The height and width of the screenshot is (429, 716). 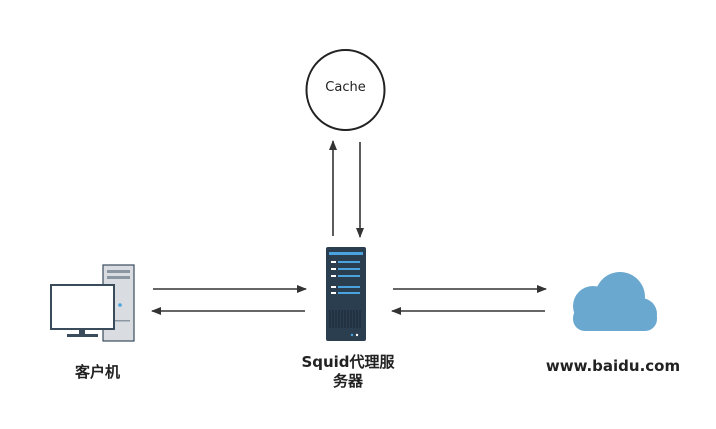 What do you see at coordinates (345, 87) in the screenshot?
I see `cache-node-label: Cache` at bounding box center [345, 87].